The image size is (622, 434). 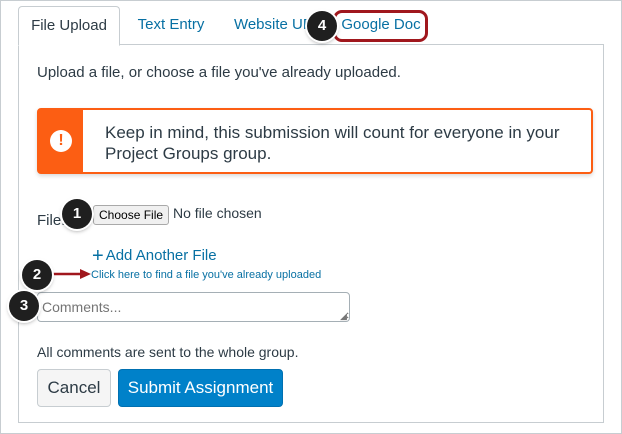 I want to click on resize-handle-icon: ◢, so click(x=343, y=316).